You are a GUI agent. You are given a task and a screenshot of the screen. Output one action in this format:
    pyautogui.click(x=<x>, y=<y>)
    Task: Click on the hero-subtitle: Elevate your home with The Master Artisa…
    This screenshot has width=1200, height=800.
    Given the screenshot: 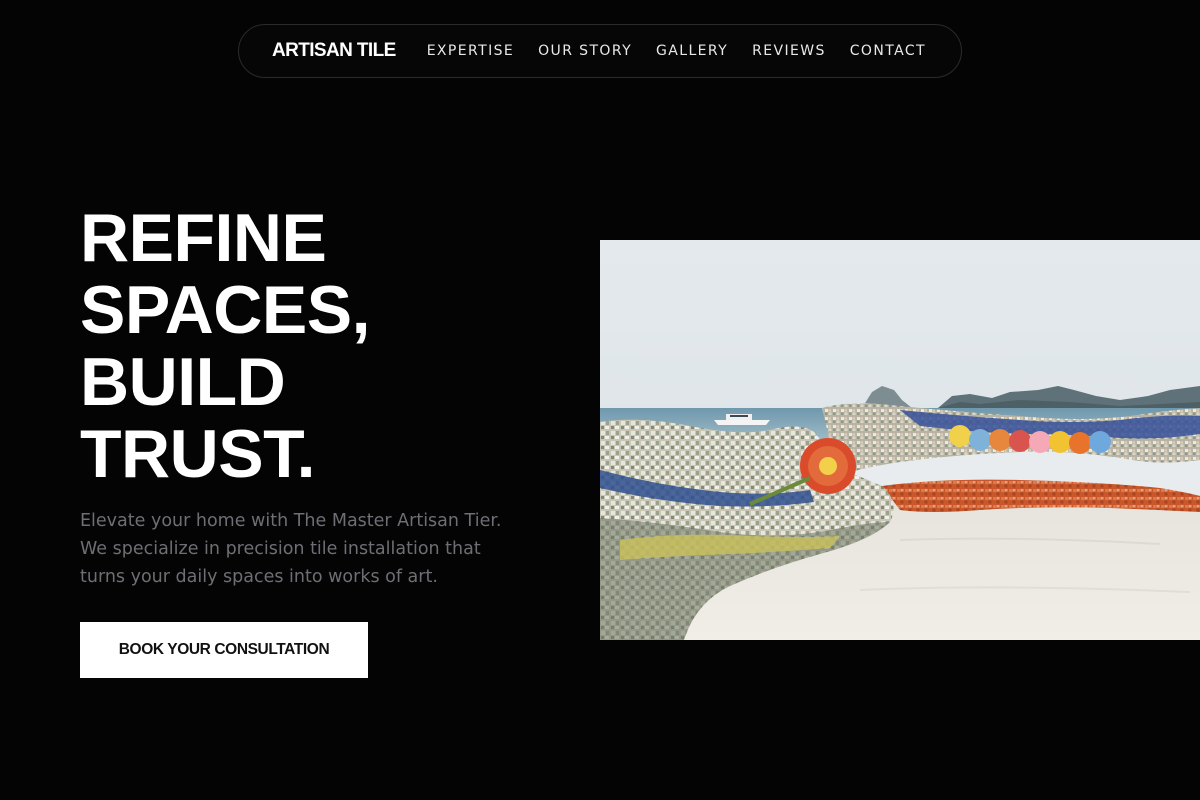 What is the action you would take?
    pyautogui.click(x=291, y=549)
    